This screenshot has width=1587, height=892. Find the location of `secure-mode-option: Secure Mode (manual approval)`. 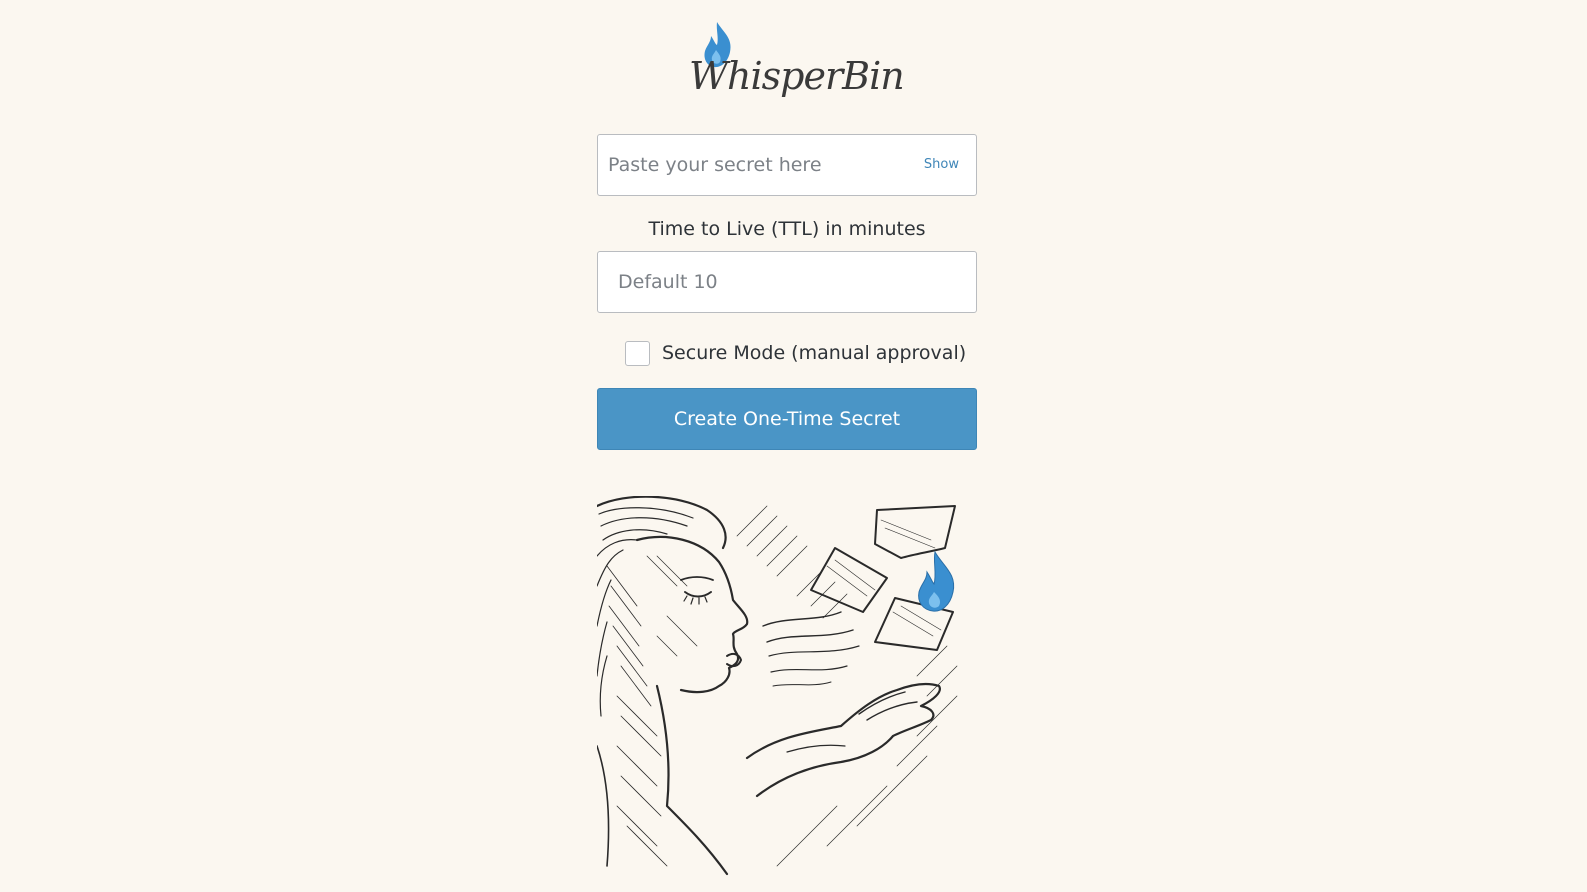

secure-mode-option: Secure Mode (manual approval) is located at coordinates (795, 353).